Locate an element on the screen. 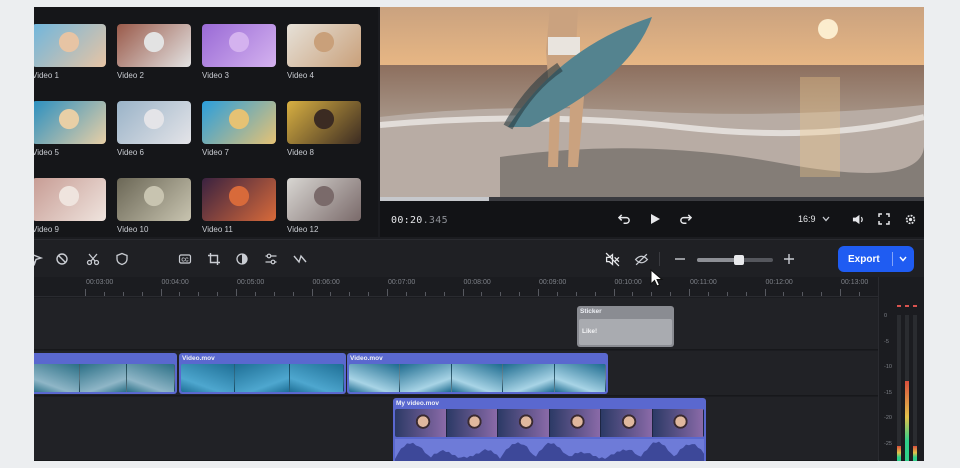 The height and width of the screenshot is (468, 960). crop-tool-button is located at coordinates (214, 259).